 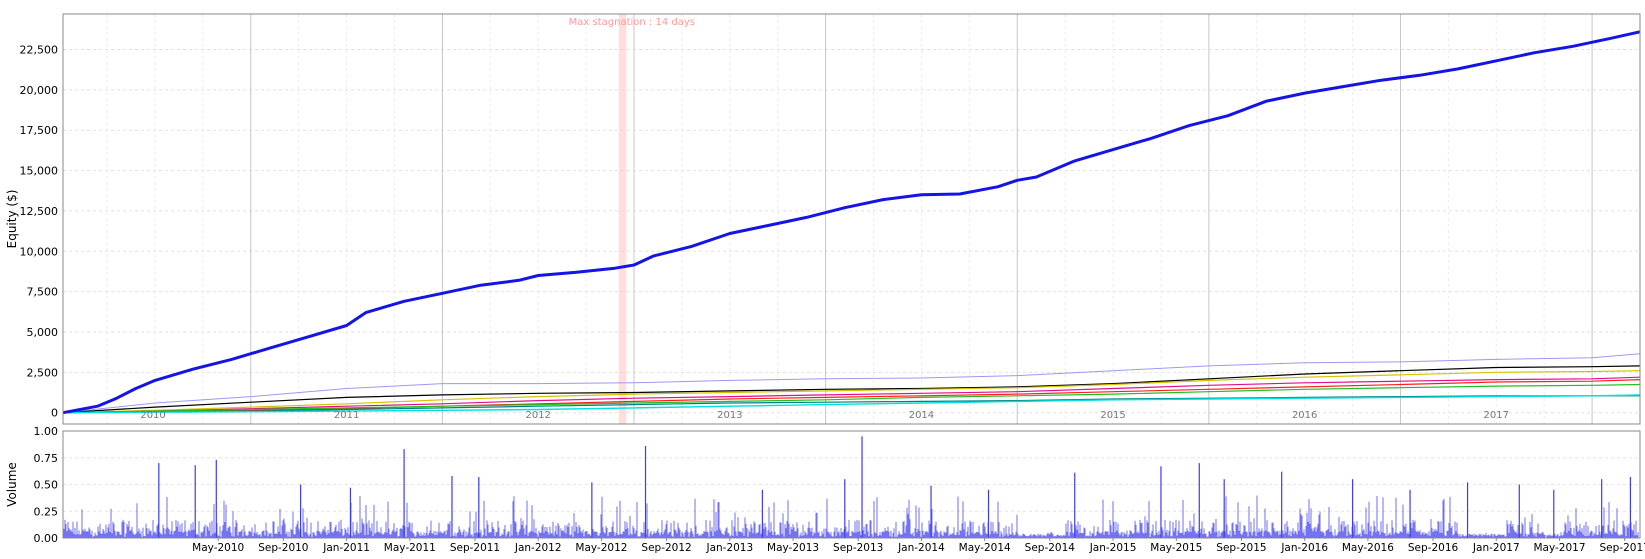 What do you see at coordinates (39, 211) in the screenshot?
I see `y-tick-label: 12,500` at bounding box center [39, 211].